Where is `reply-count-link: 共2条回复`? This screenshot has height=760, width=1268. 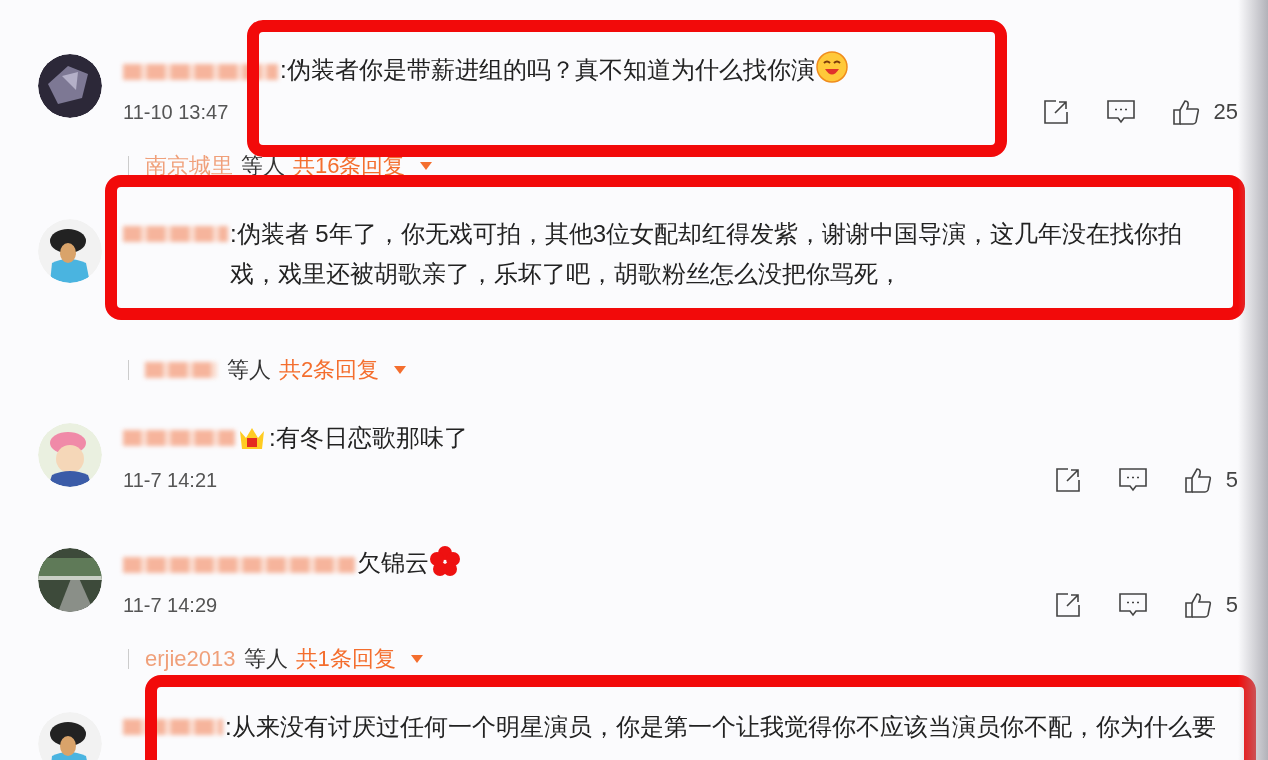
reply-count-link: 共2条回复 is located at coordinates (329, 370).